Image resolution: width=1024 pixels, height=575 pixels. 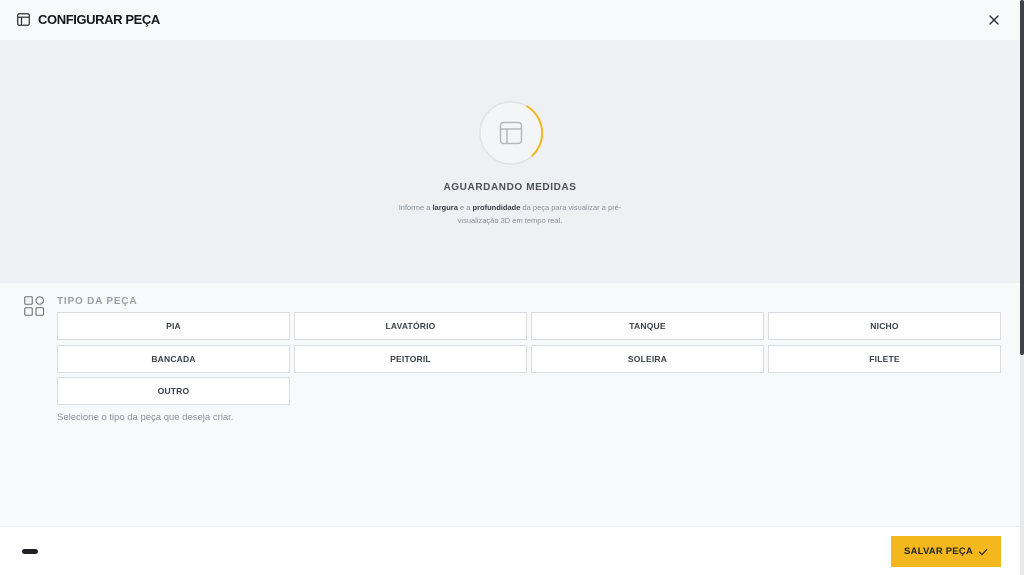 I want to click on option-bancada: BANCADA, so click(x=173, y=359).